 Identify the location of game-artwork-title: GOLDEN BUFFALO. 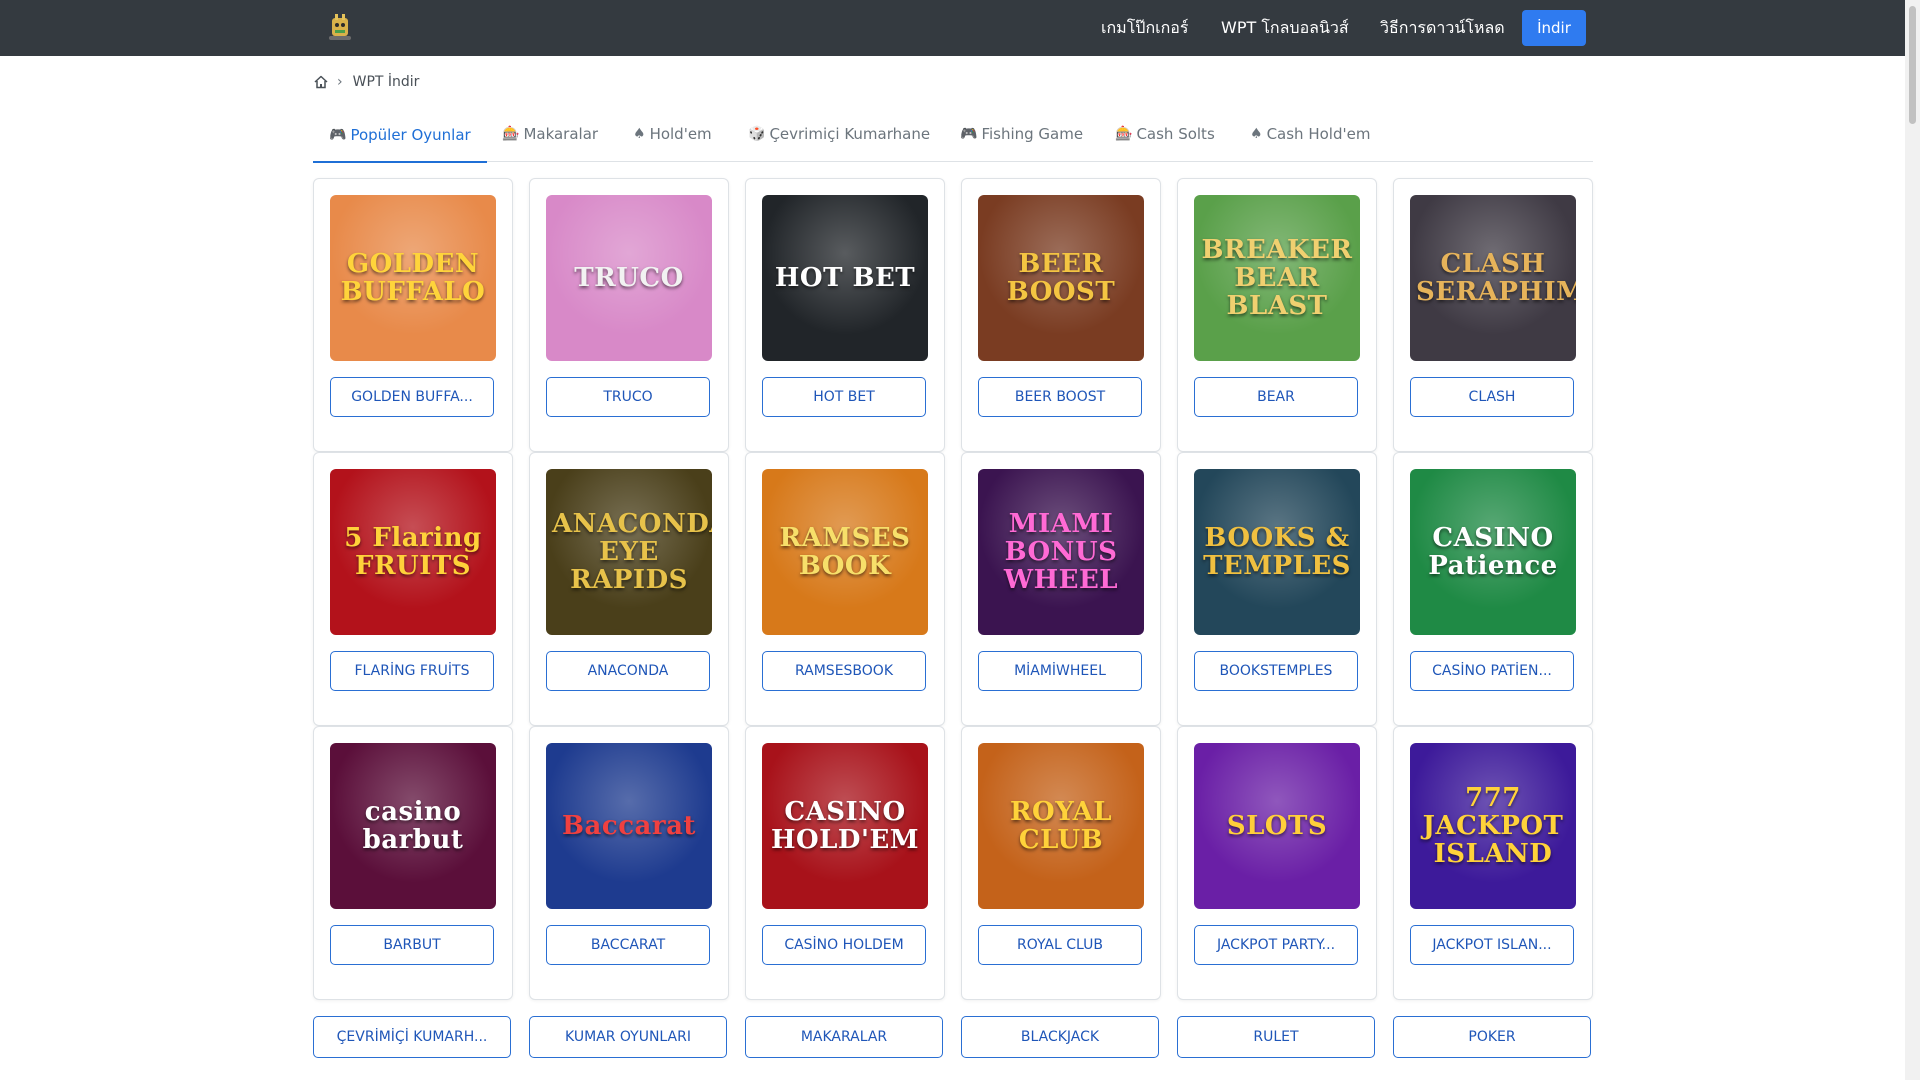
(413, 278).